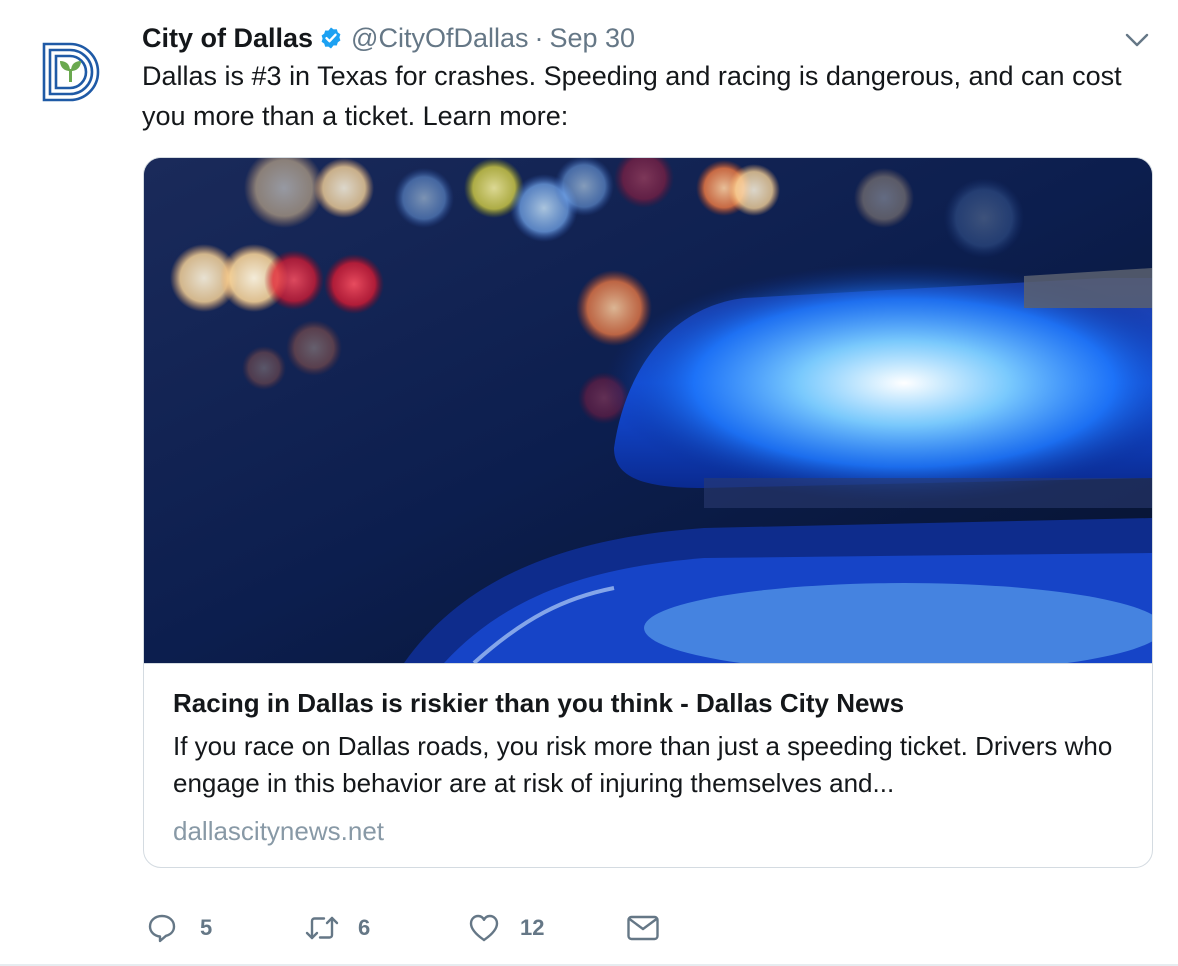 The image size is (1178, 966). I want to click on envelope-icon, so click(643, 928).